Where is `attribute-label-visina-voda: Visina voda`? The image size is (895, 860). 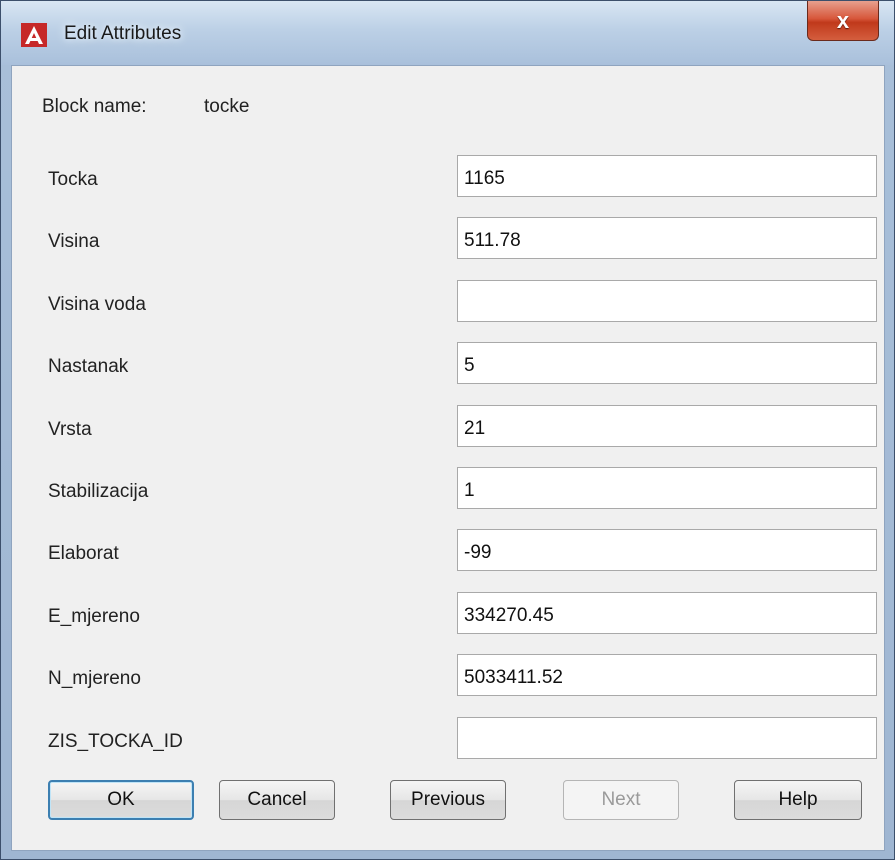
attribute-label-visina-voda: Visina voda is located at coordinates (97, 304).